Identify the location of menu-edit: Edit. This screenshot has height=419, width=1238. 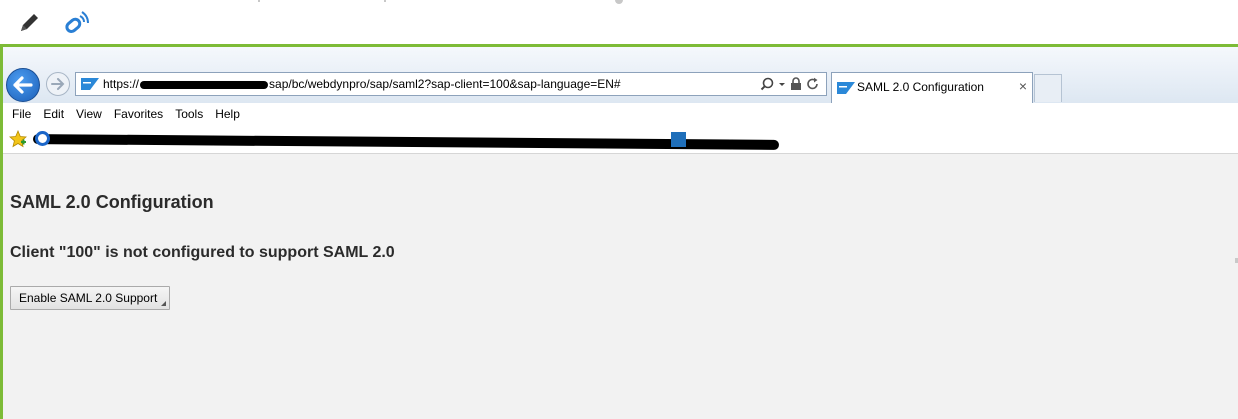
(53, 114).